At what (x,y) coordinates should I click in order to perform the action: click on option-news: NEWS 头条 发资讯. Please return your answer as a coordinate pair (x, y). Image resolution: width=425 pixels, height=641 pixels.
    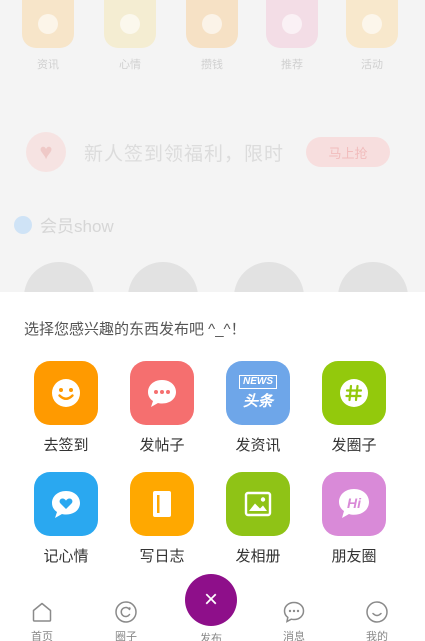
    Looking at the image, I should click on (258, 408).